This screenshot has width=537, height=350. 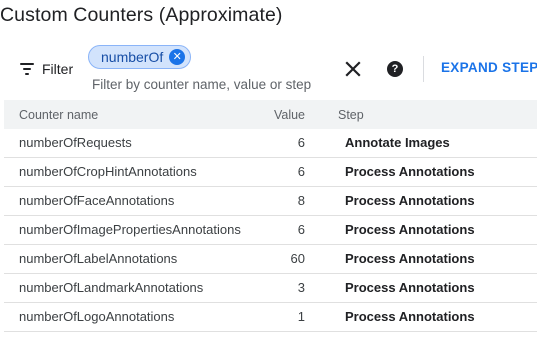 What do you see at coordinates (397, 142) in the screenshot?
I see `counter-step-cell: Annotate Images` at bounding box center [397, 142].